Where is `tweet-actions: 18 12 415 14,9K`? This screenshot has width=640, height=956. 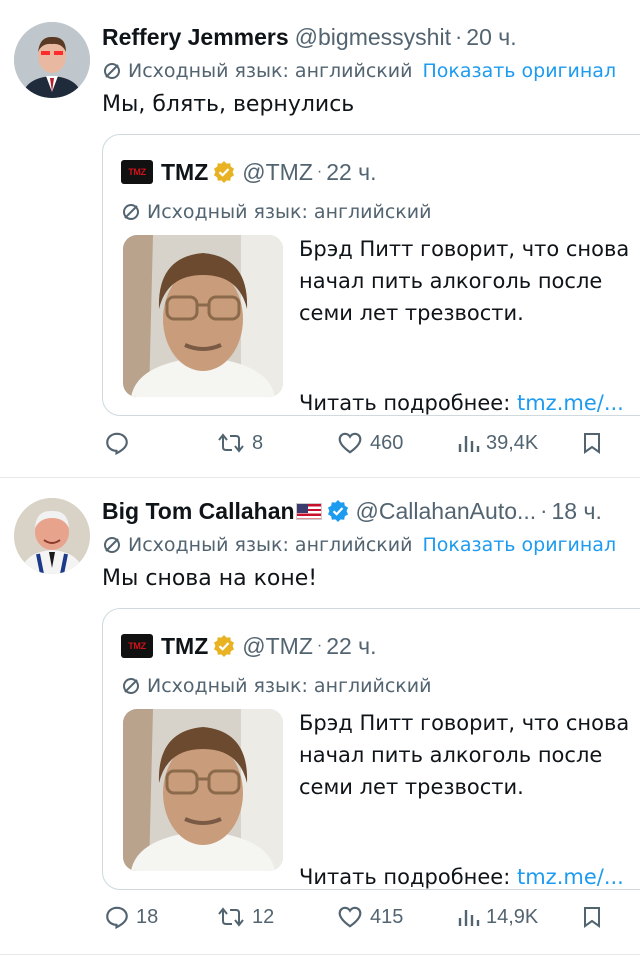
tweet-actions: 18 12 415 14,9K is located at coordinates (370, 917).